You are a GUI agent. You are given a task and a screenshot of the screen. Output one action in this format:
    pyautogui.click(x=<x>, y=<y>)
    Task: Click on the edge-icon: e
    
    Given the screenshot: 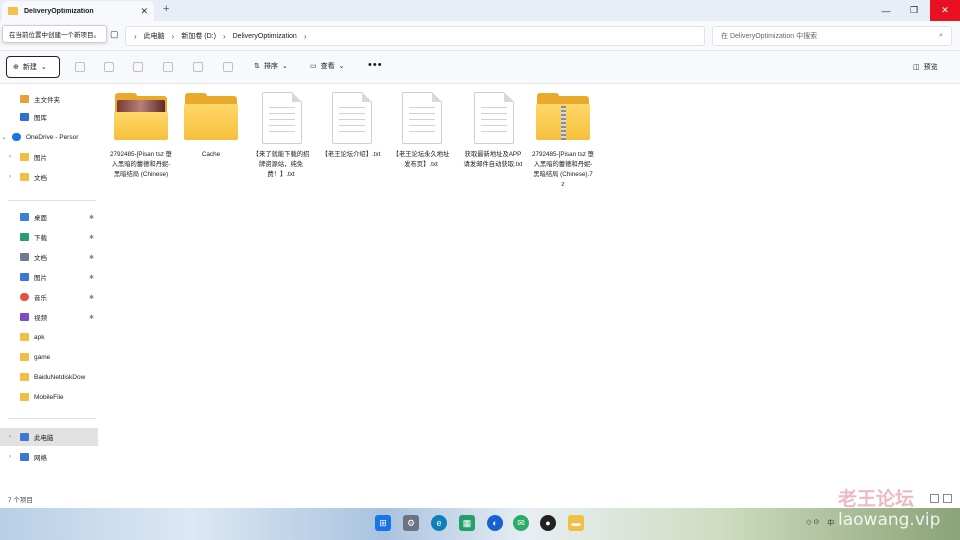 What is the action you would take?
    pyautogui.click(x=439, y=523)
    